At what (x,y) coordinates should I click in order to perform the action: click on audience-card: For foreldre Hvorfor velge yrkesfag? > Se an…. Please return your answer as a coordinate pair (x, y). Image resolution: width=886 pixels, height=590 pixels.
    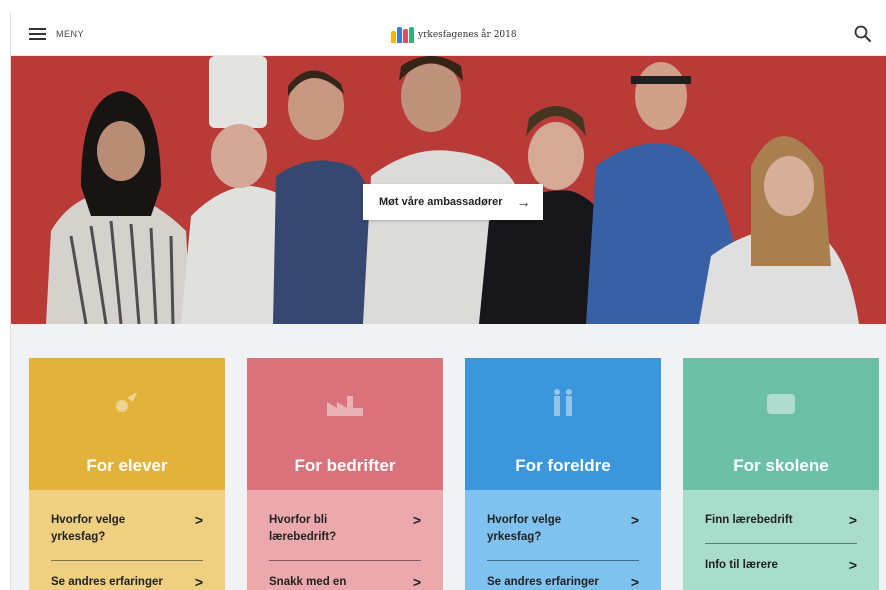
    Looking at the image, I should click on (563, 474).